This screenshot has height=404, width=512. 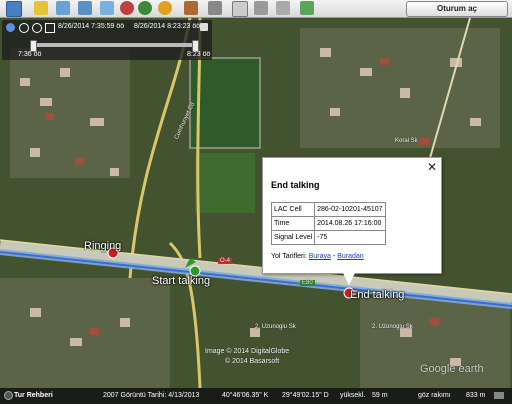 I want to click on table-row: Time 2014.08.26 17:16:00, so click(x=328, y=223).